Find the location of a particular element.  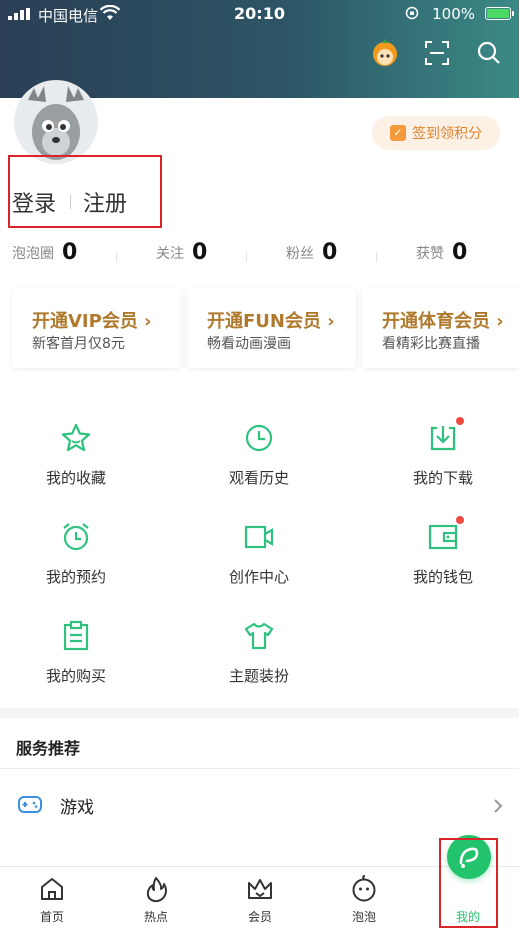

tab-vip: 会员 is located at coordinates (260, 899).